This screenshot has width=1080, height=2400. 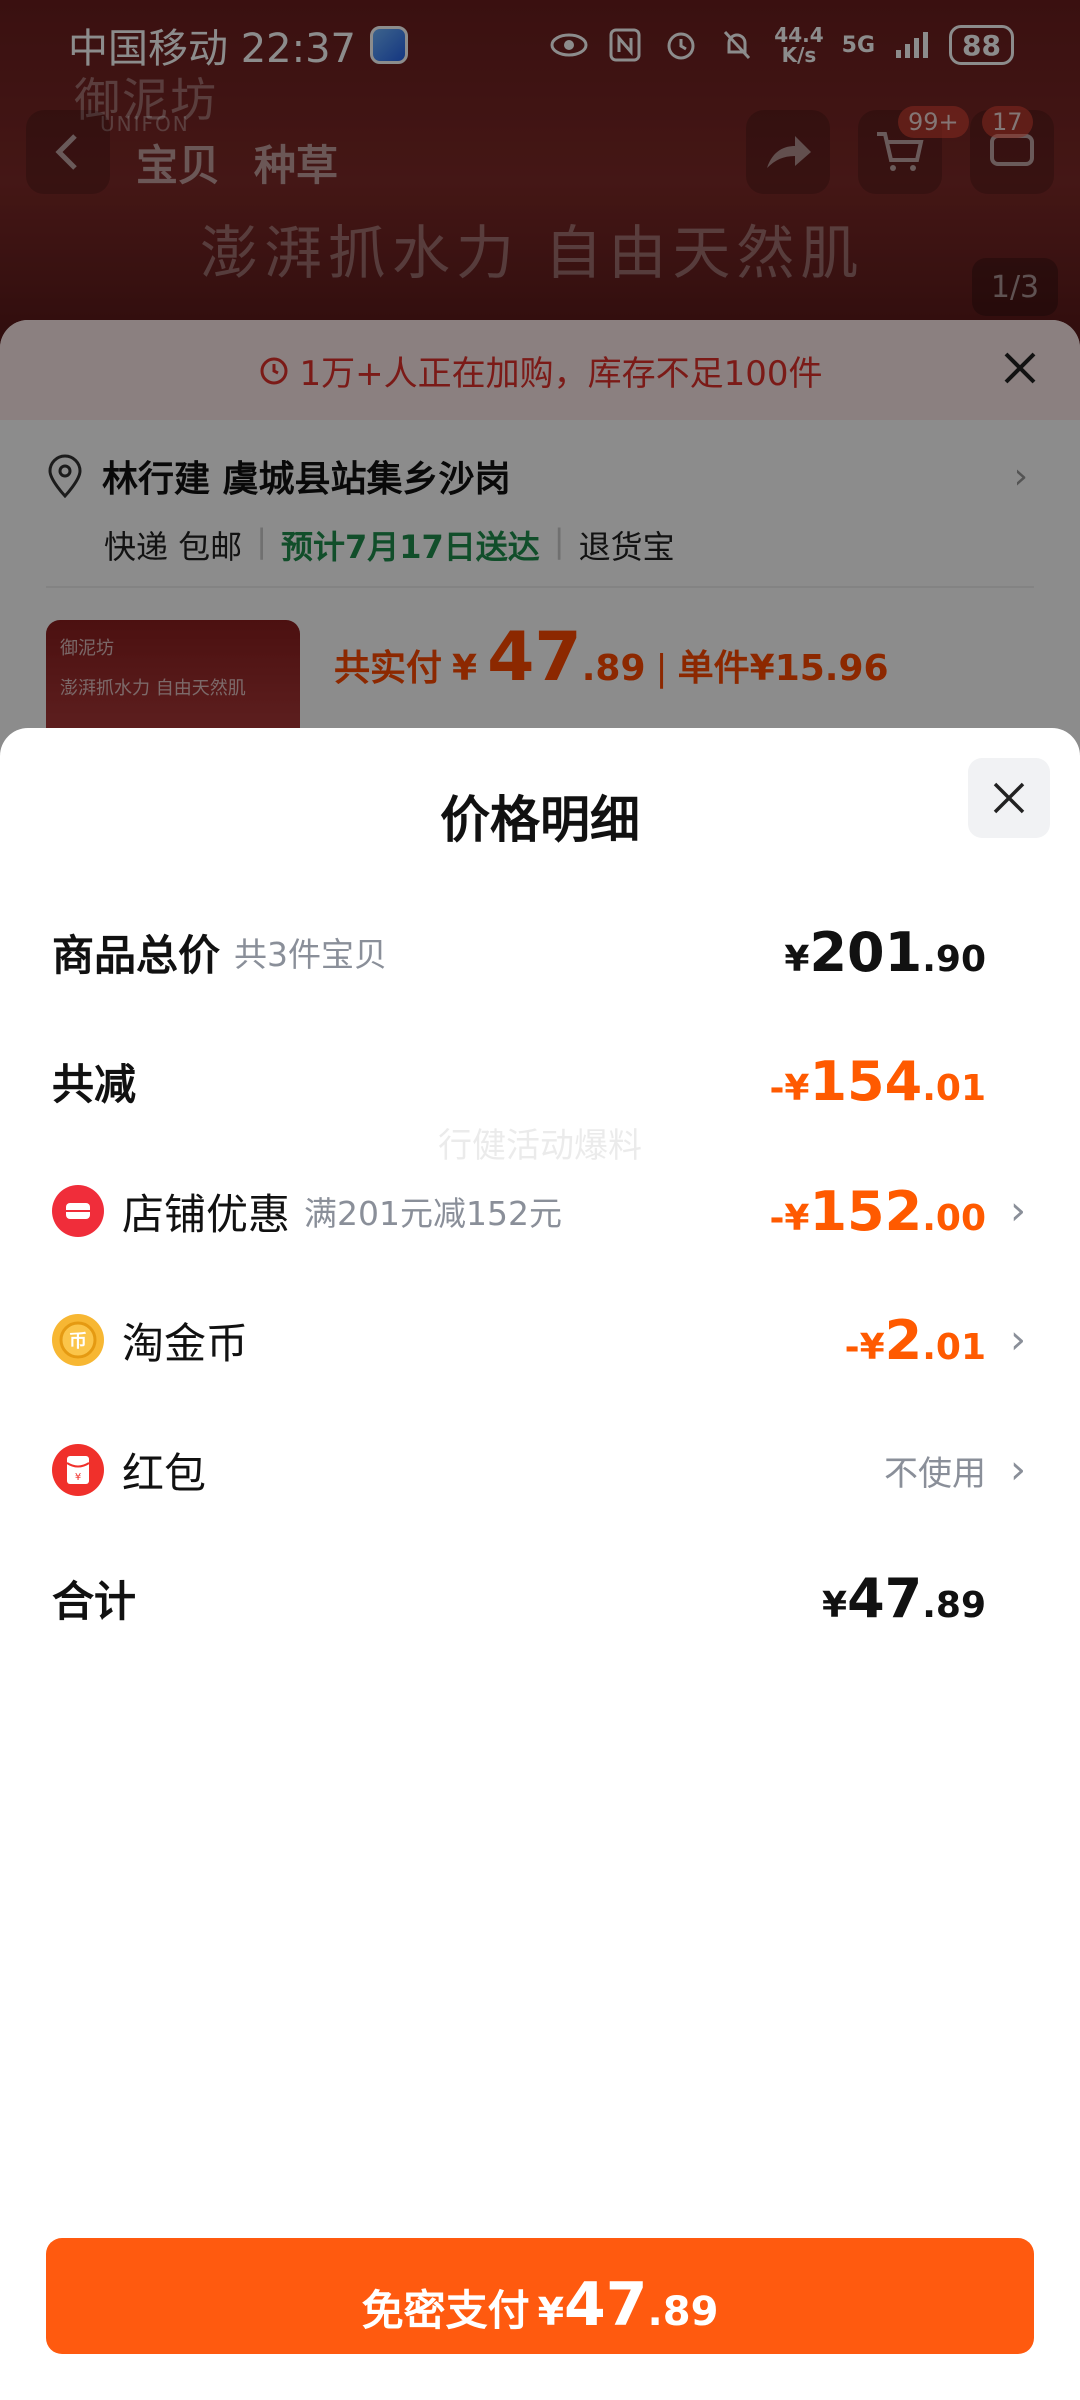 What do you see at coordinates (903, 1340) in the screenshot?
I see `value-int: 2` at bounding box center [903, 1340].